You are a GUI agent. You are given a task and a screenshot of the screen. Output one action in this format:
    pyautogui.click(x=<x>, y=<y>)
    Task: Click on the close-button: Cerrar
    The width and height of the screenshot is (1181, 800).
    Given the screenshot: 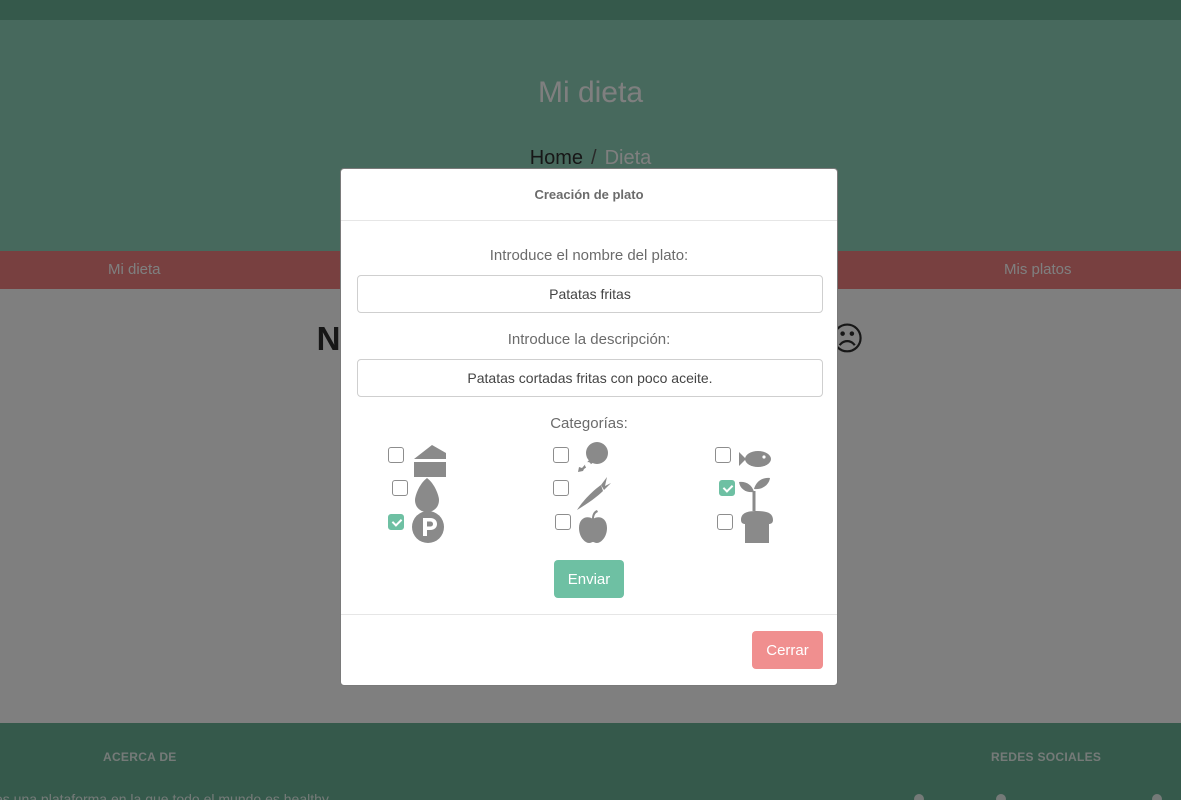 What is the action you would take?
    pyautogui.click(x=787, y=650)
    